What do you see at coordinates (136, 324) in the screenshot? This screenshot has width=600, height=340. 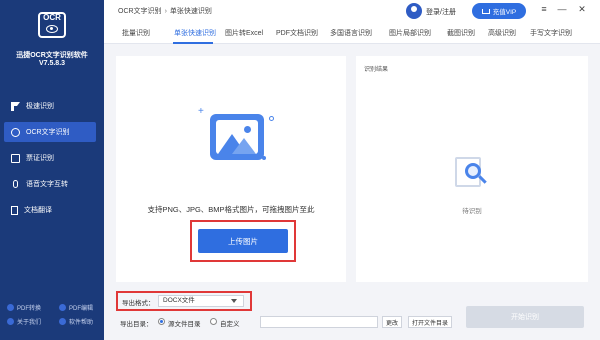 I see `export-dir-label: 导出目录：` at bounding box center [136, 324].